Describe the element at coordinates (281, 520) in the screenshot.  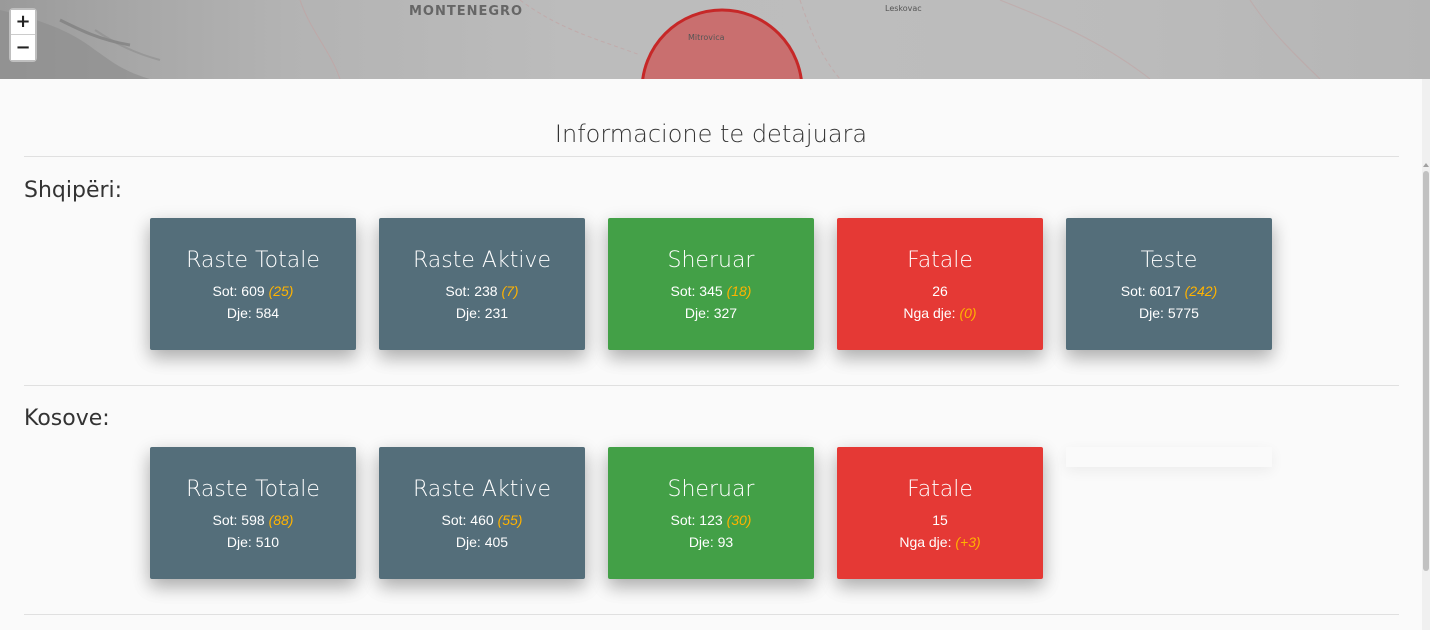
I see `today-delta: (88)` at that location.